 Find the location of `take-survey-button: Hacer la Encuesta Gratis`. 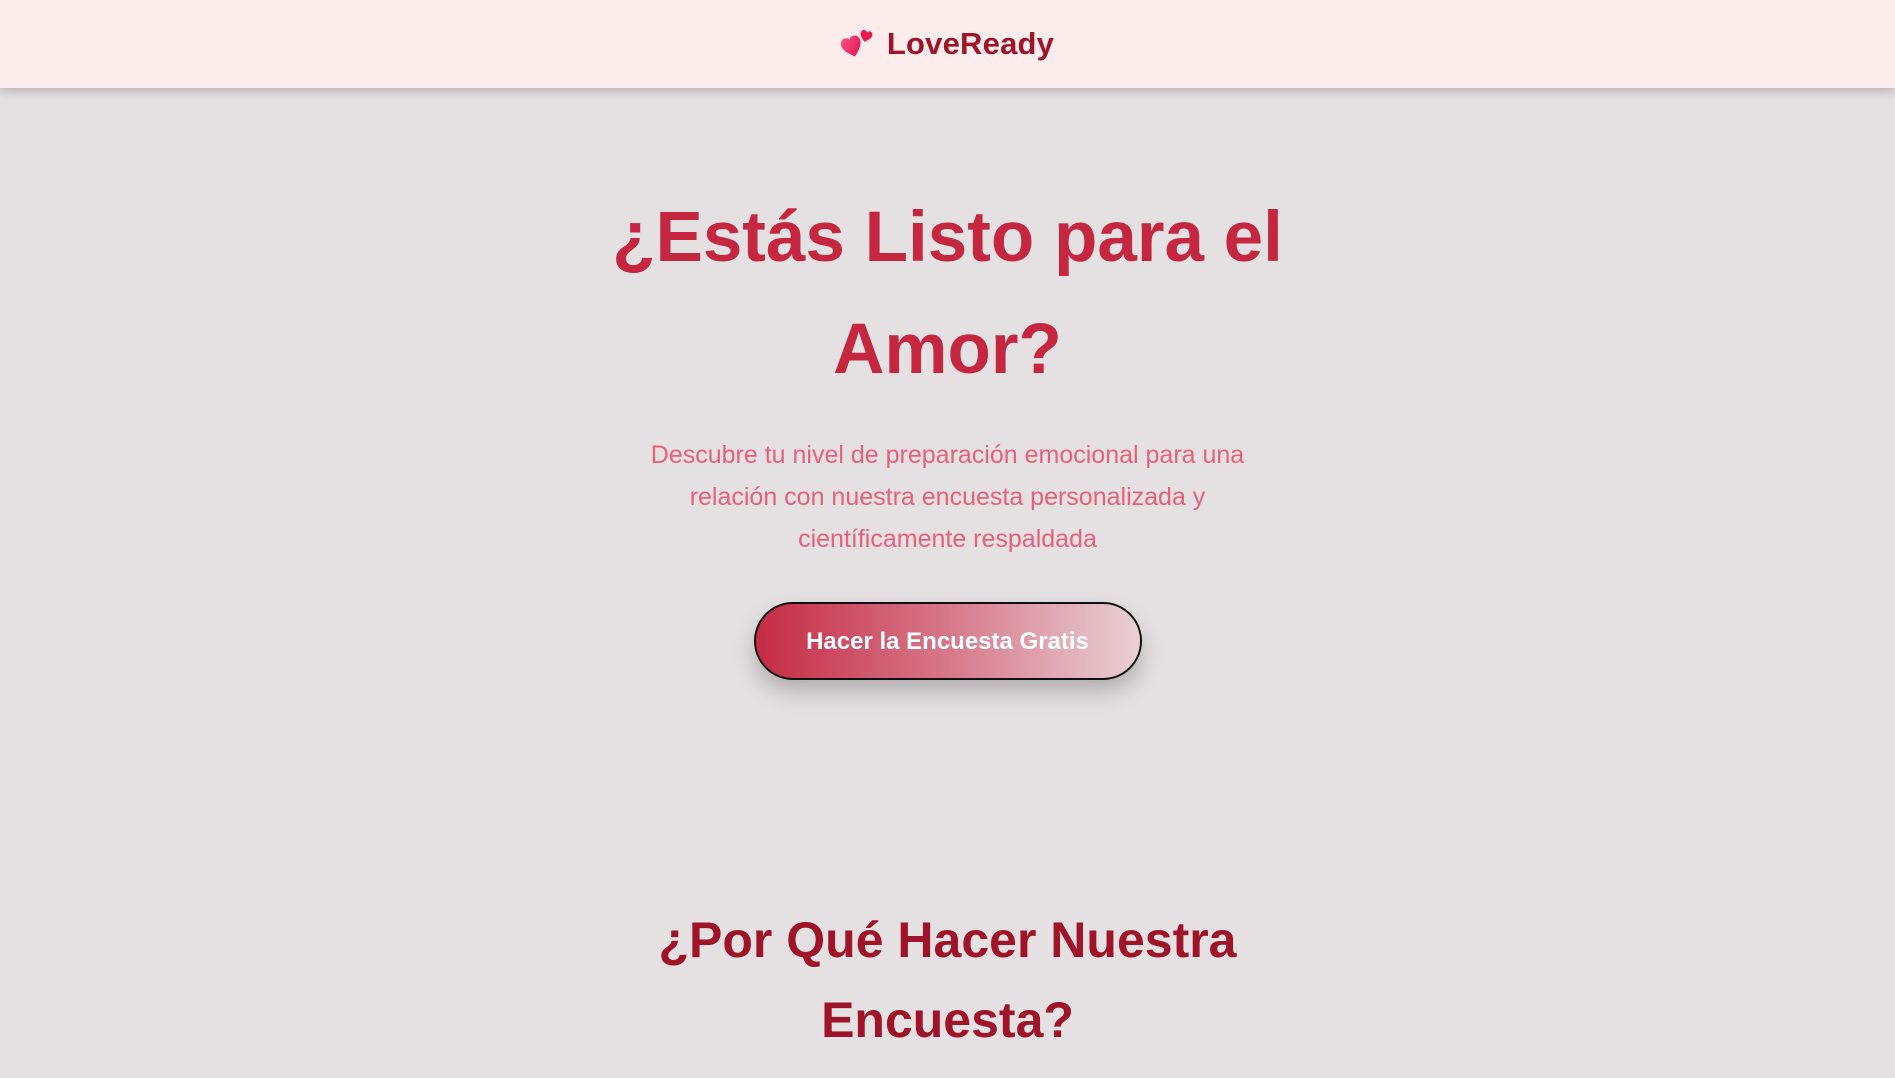

take-survey-button: Hacer la Encuesta Gratis is located at coordinates (947, 641).